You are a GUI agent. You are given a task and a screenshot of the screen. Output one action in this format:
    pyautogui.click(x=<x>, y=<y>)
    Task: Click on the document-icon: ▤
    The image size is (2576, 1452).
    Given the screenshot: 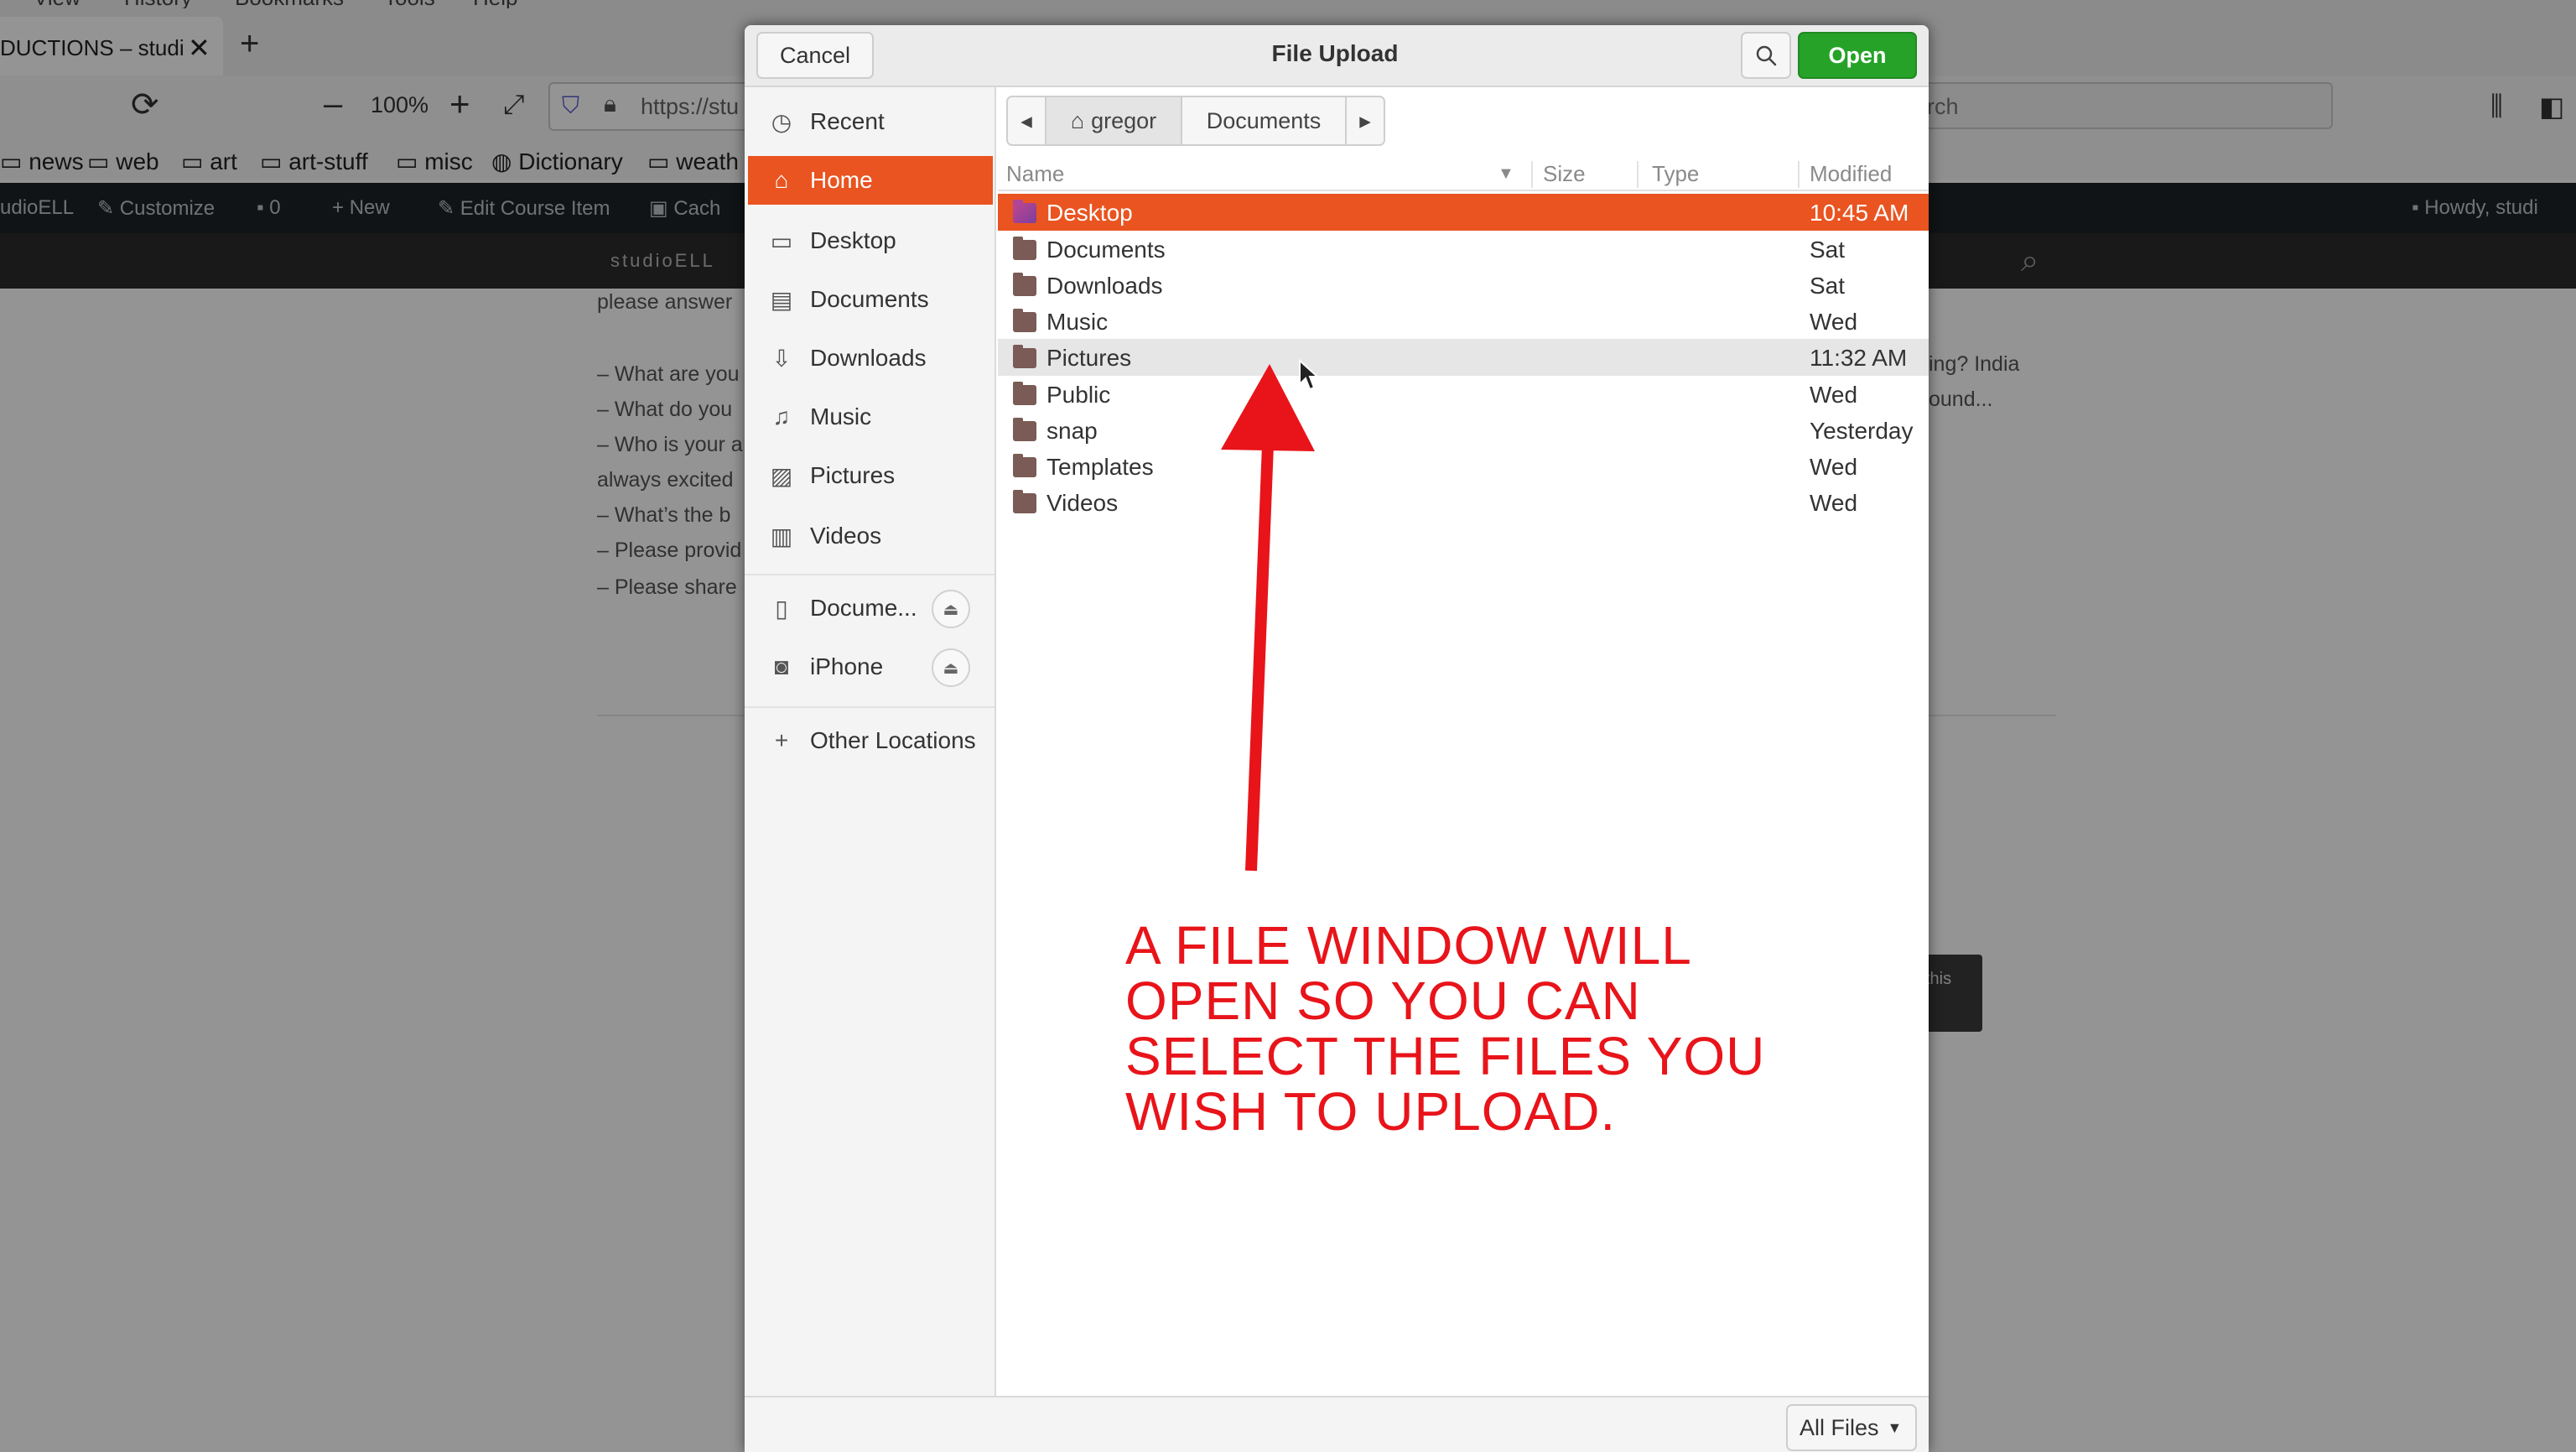 What is the action you would take?
    pyautogui.click(x=781, y=299)
    